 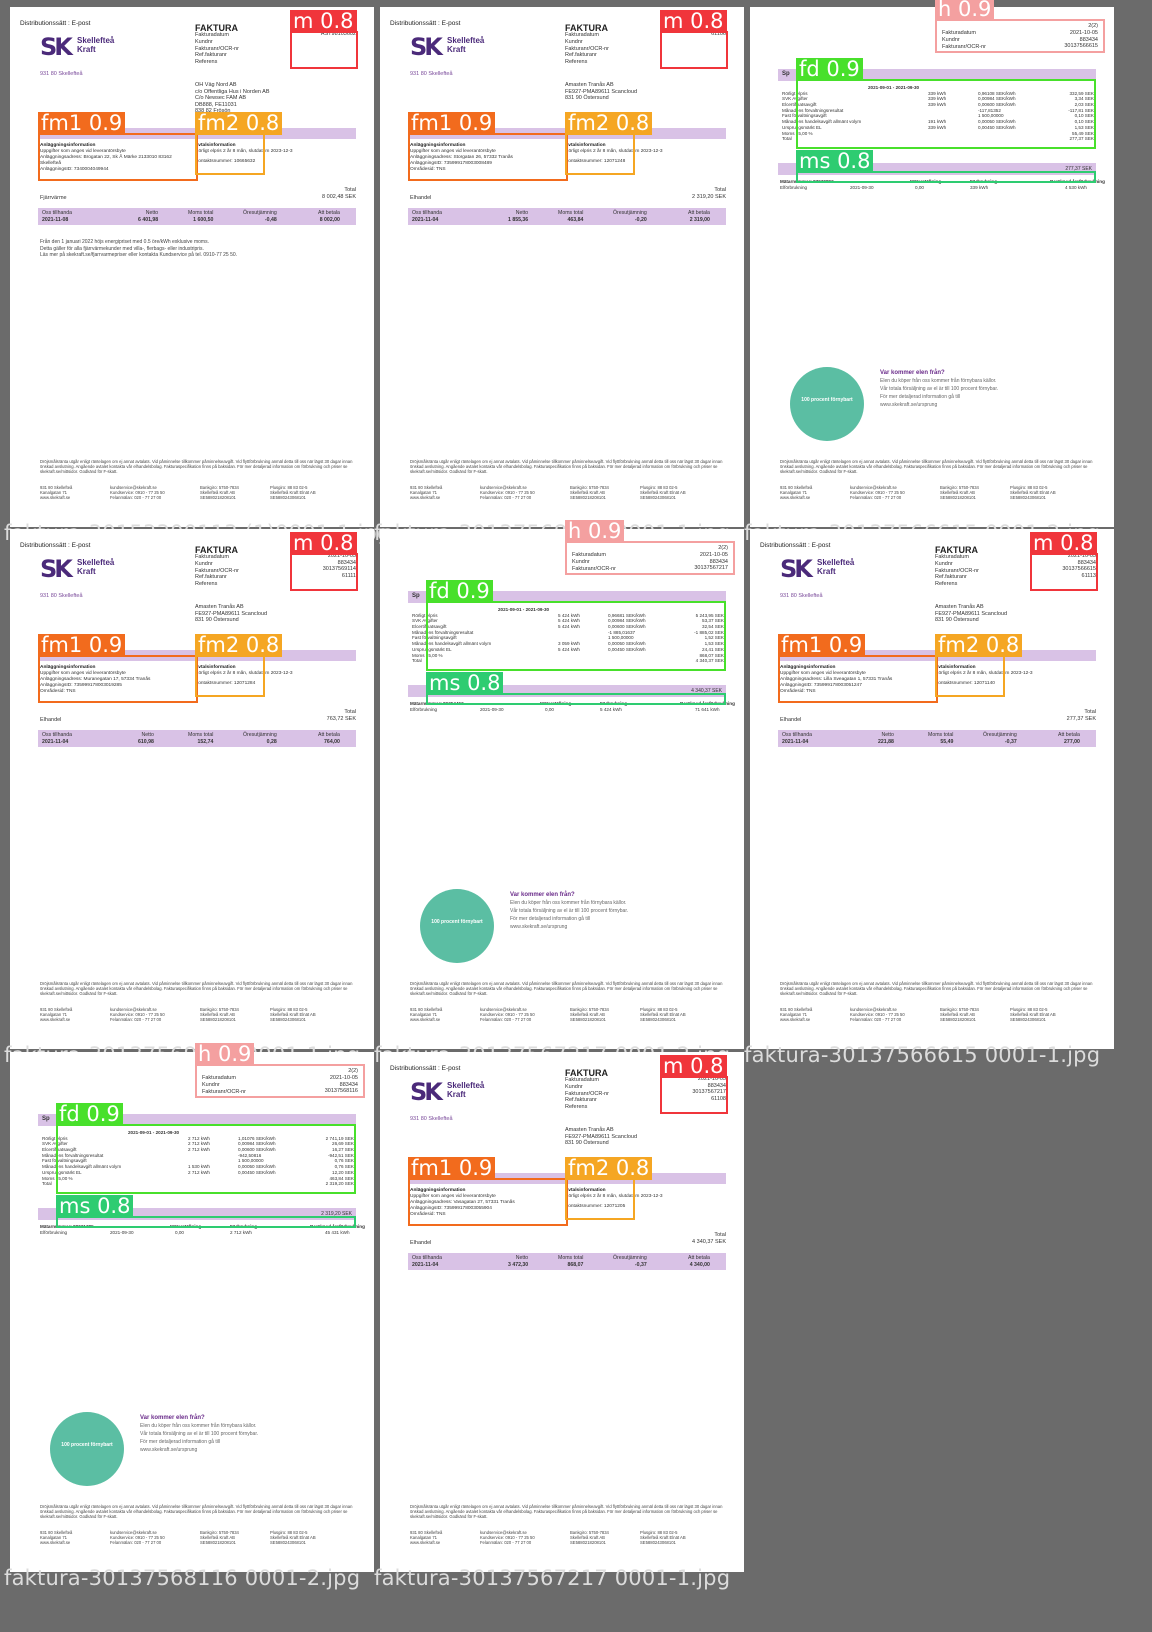 I want to click on detection-box: fm1 0.9, so click(x=488, y=1191).